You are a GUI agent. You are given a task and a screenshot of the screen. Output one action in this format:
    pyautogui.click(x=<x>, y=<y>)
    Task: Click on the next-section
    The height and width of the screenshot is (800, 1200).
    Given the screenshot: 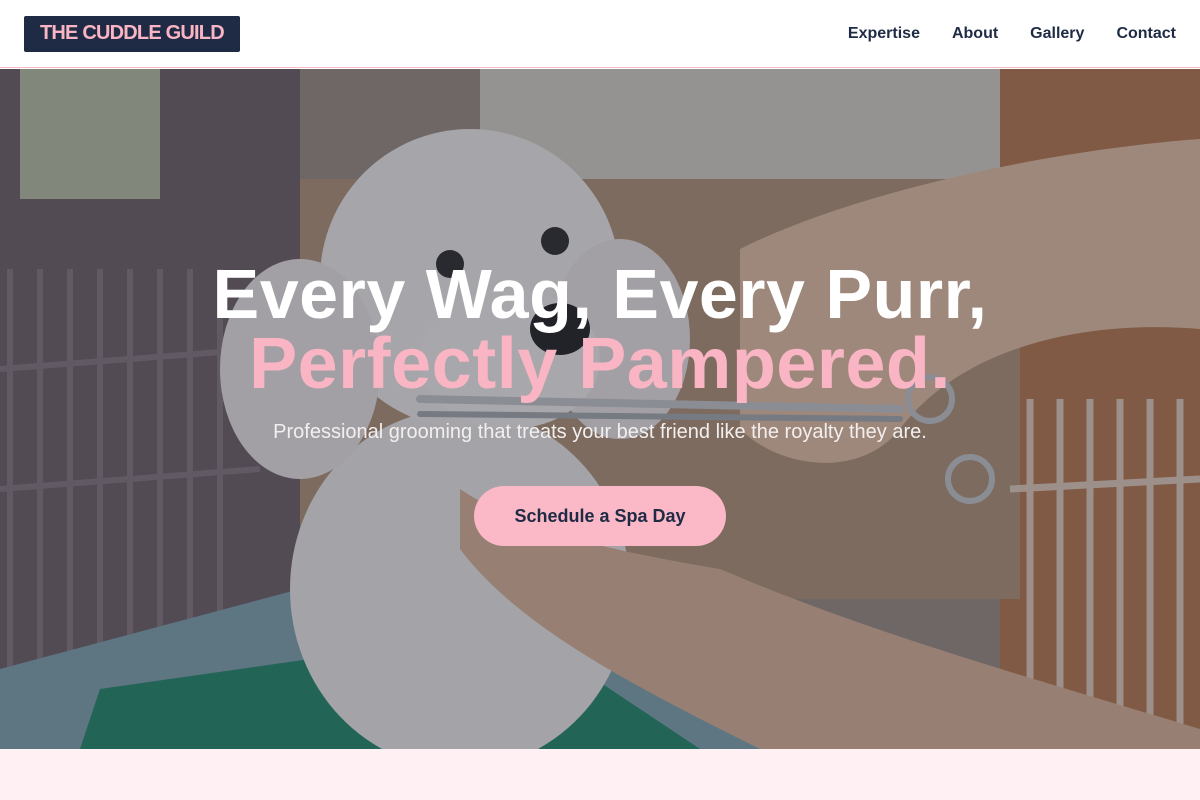 What is the action you would take?
    pyautogui.click(x=600, y=774)
    